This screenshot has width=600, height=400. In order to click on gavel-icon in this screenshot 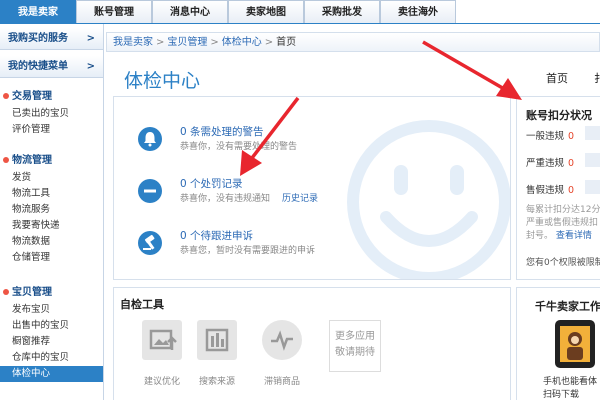, I will do `click(150, 243)`.